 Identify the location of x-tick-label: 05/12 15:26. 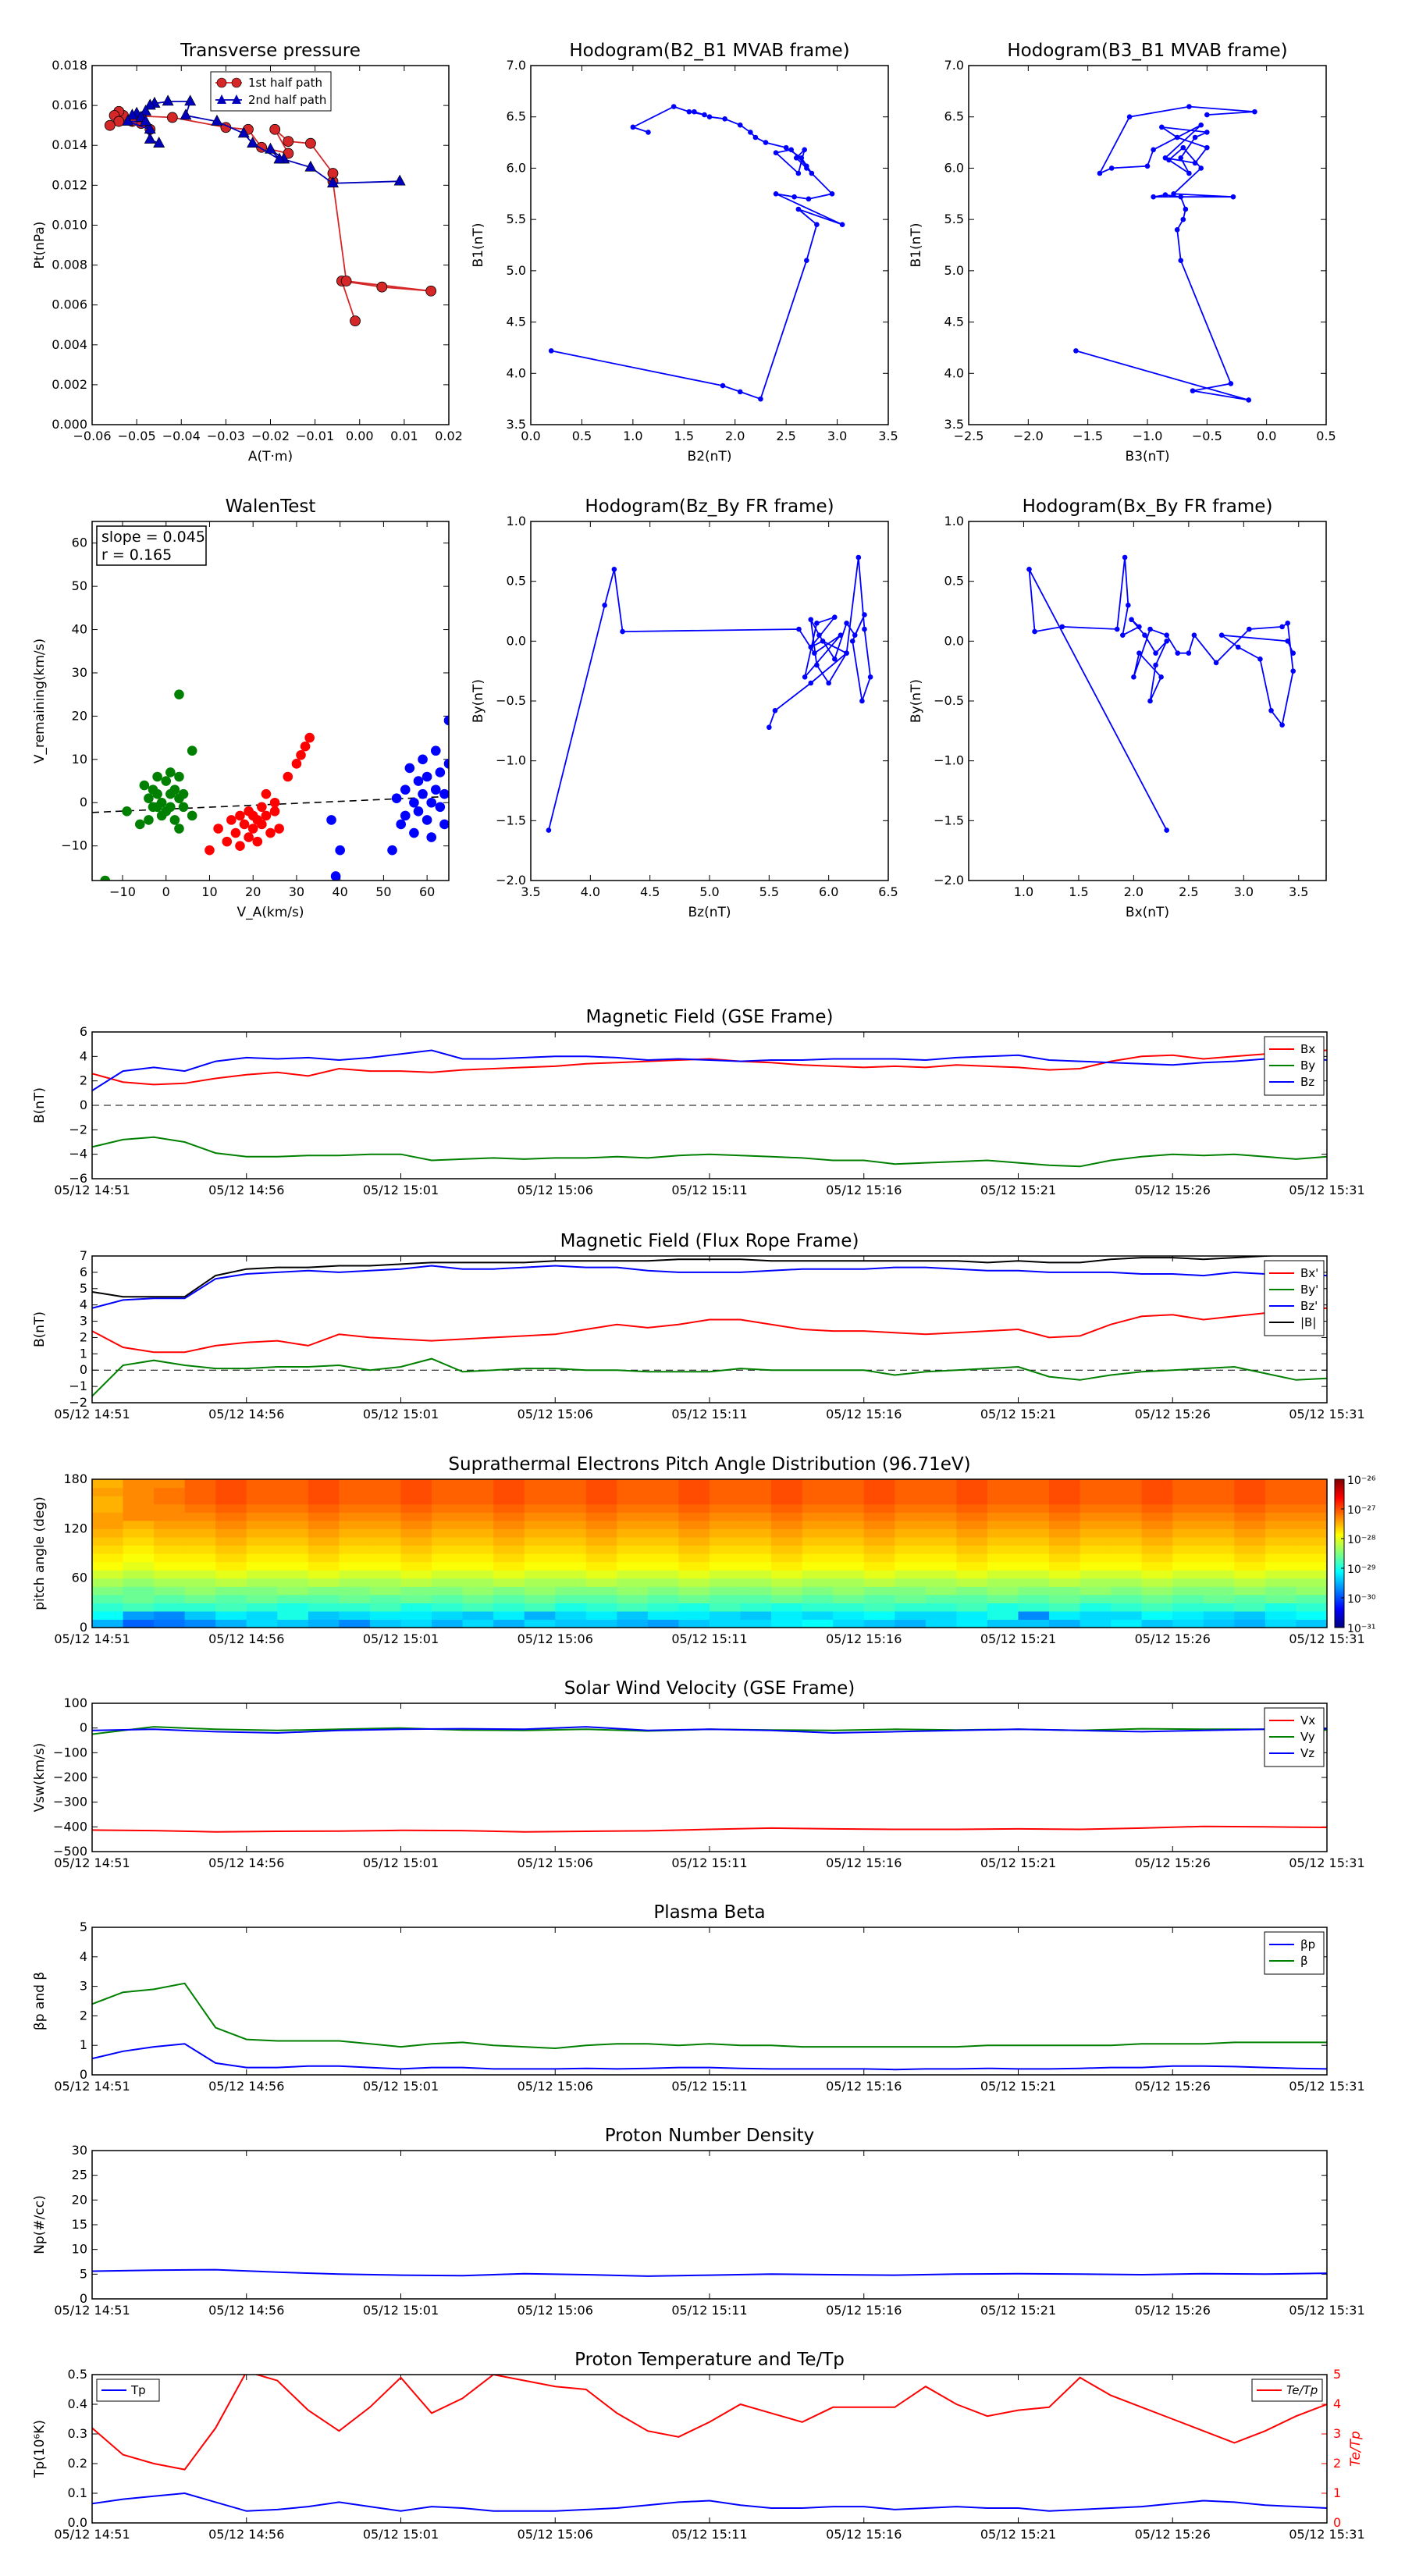
(1173, 1190).